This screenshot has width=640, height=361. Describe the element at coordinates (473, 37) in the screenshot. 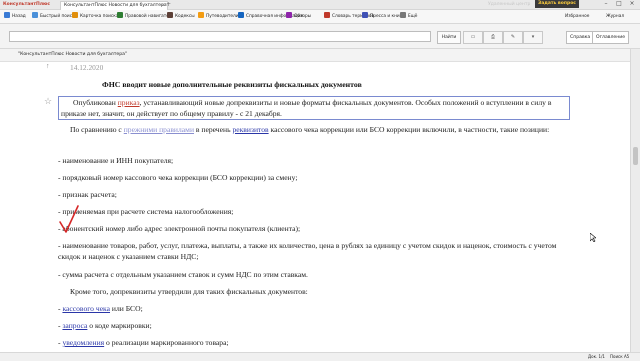

I see `save-icon: ▭` at that location.